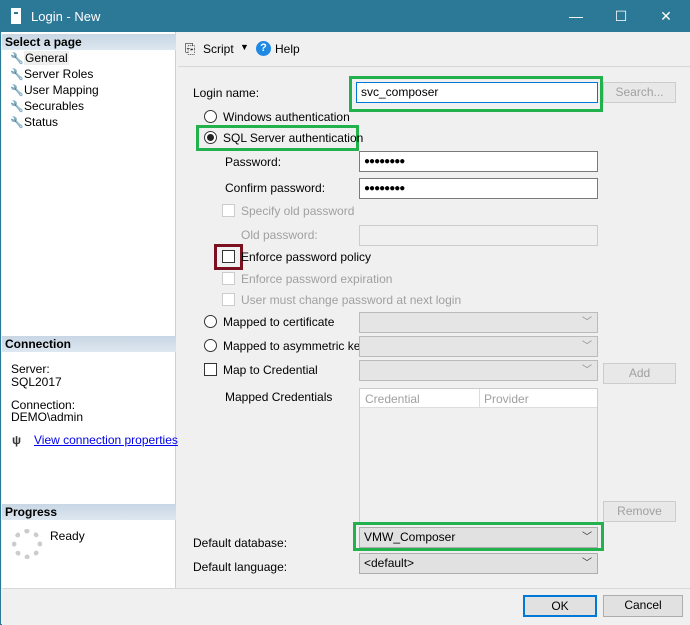 This screenshot has height=625, width=690. What do you see at coordinates (298, 211) in the screenshot?
I see `specify-old-password-label: Specify old password` at bounding box center [298, 211].